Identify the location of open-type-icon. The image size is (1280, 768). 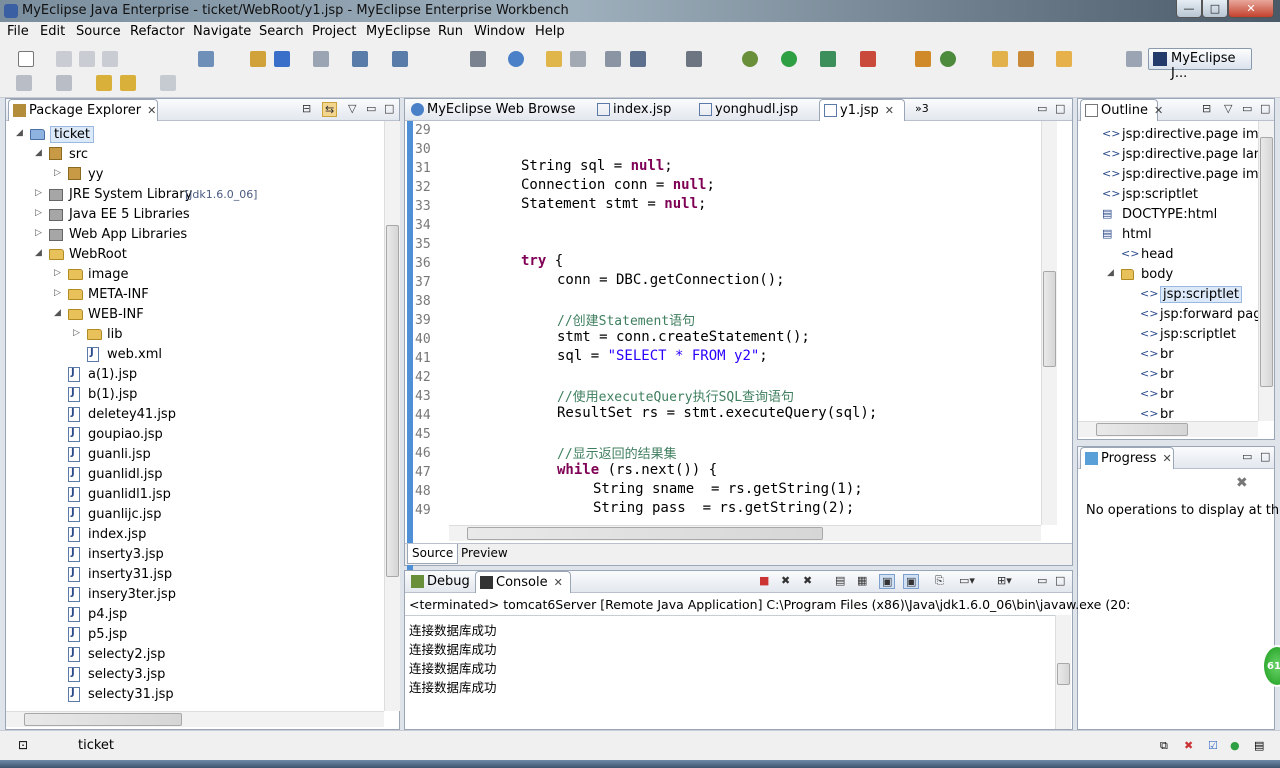
(478, 59).